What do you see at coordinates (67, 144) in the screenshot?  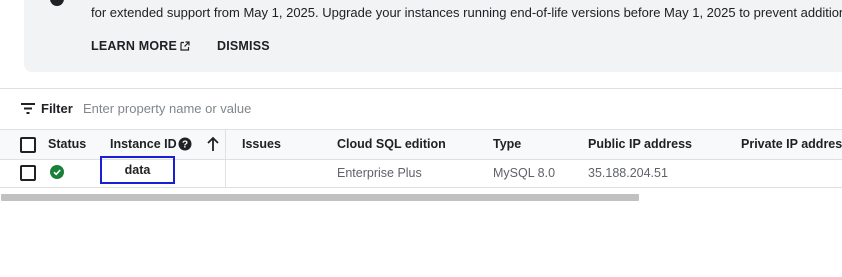 I see `column-header-status: Status` at bounding box center [67, 144].